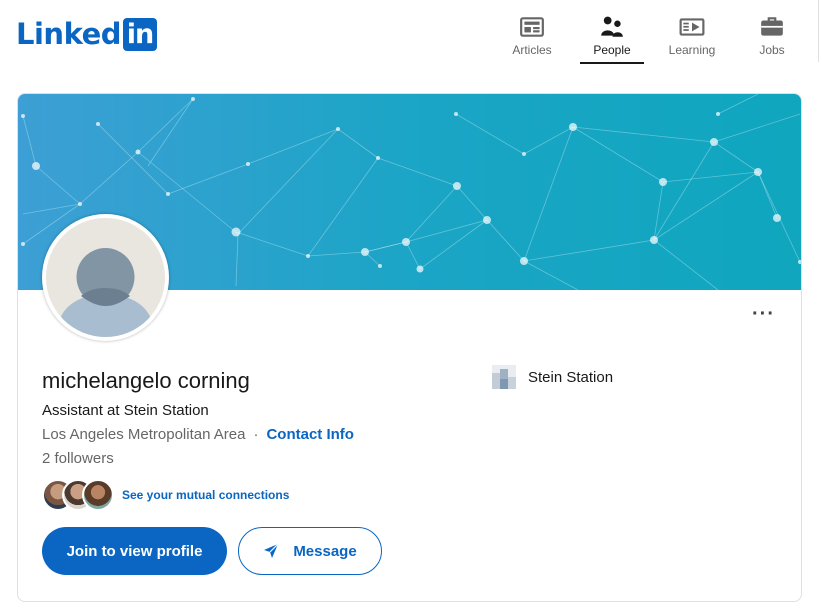 The image size is (822, 615). I want to click on nav-learning: Learning, so click(692, 36).